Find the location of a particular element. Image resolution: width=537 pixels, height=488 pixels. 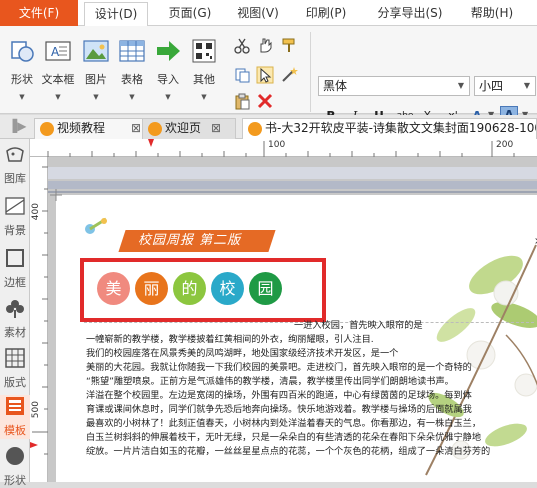

paste-icon is located at coordinates (242, 101).